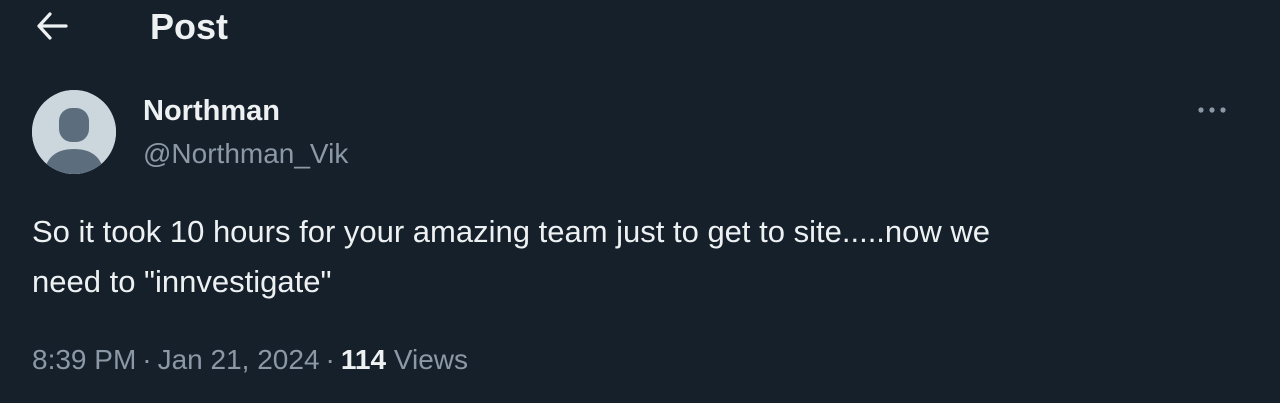 This screenshot has height=403, width=1280. What do you see at coordinates (211, 111) in the screenshot?
I see `author-name: Northman` at bounding box center [211, 111].